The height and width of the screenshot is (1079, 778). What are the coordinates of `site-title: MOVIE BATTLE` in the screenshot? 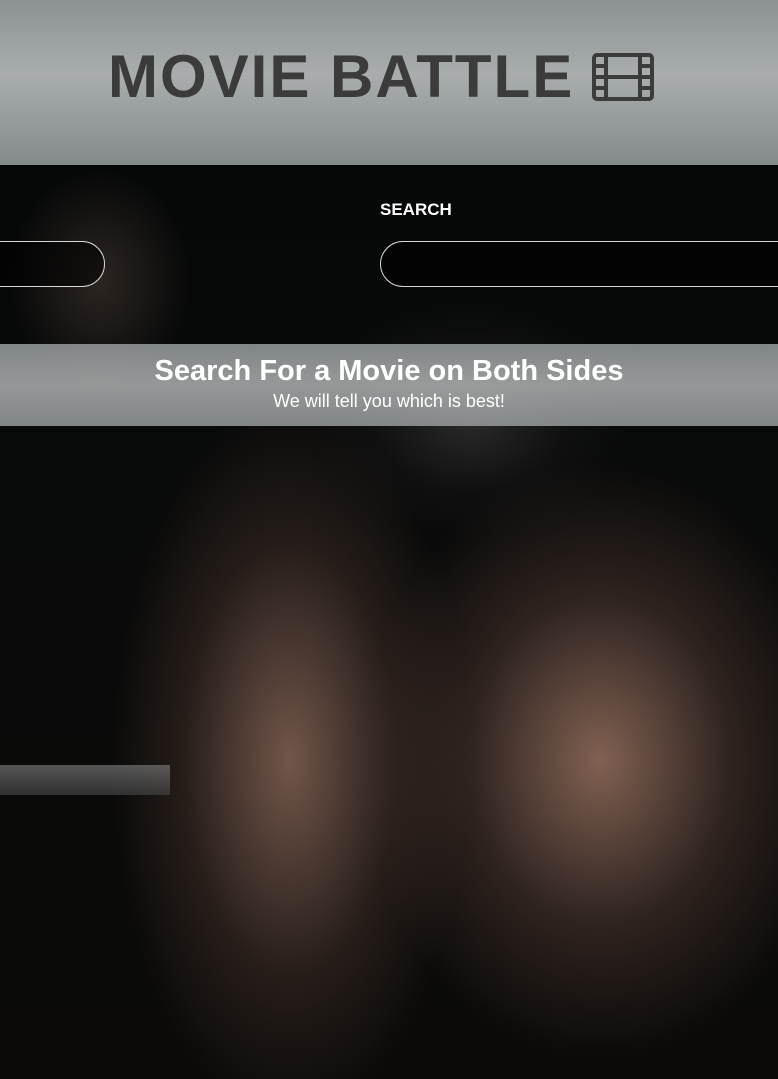 It's located at (381, 77).